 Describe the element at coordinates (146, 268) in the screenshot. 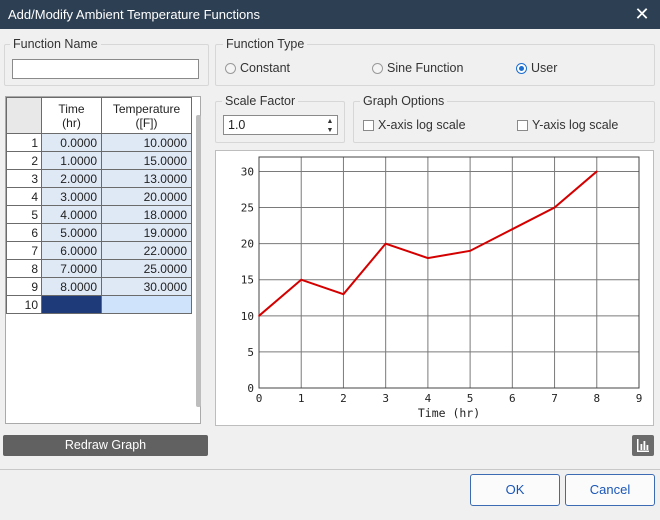

I see `temperature-cell: 25.0000` at that location.